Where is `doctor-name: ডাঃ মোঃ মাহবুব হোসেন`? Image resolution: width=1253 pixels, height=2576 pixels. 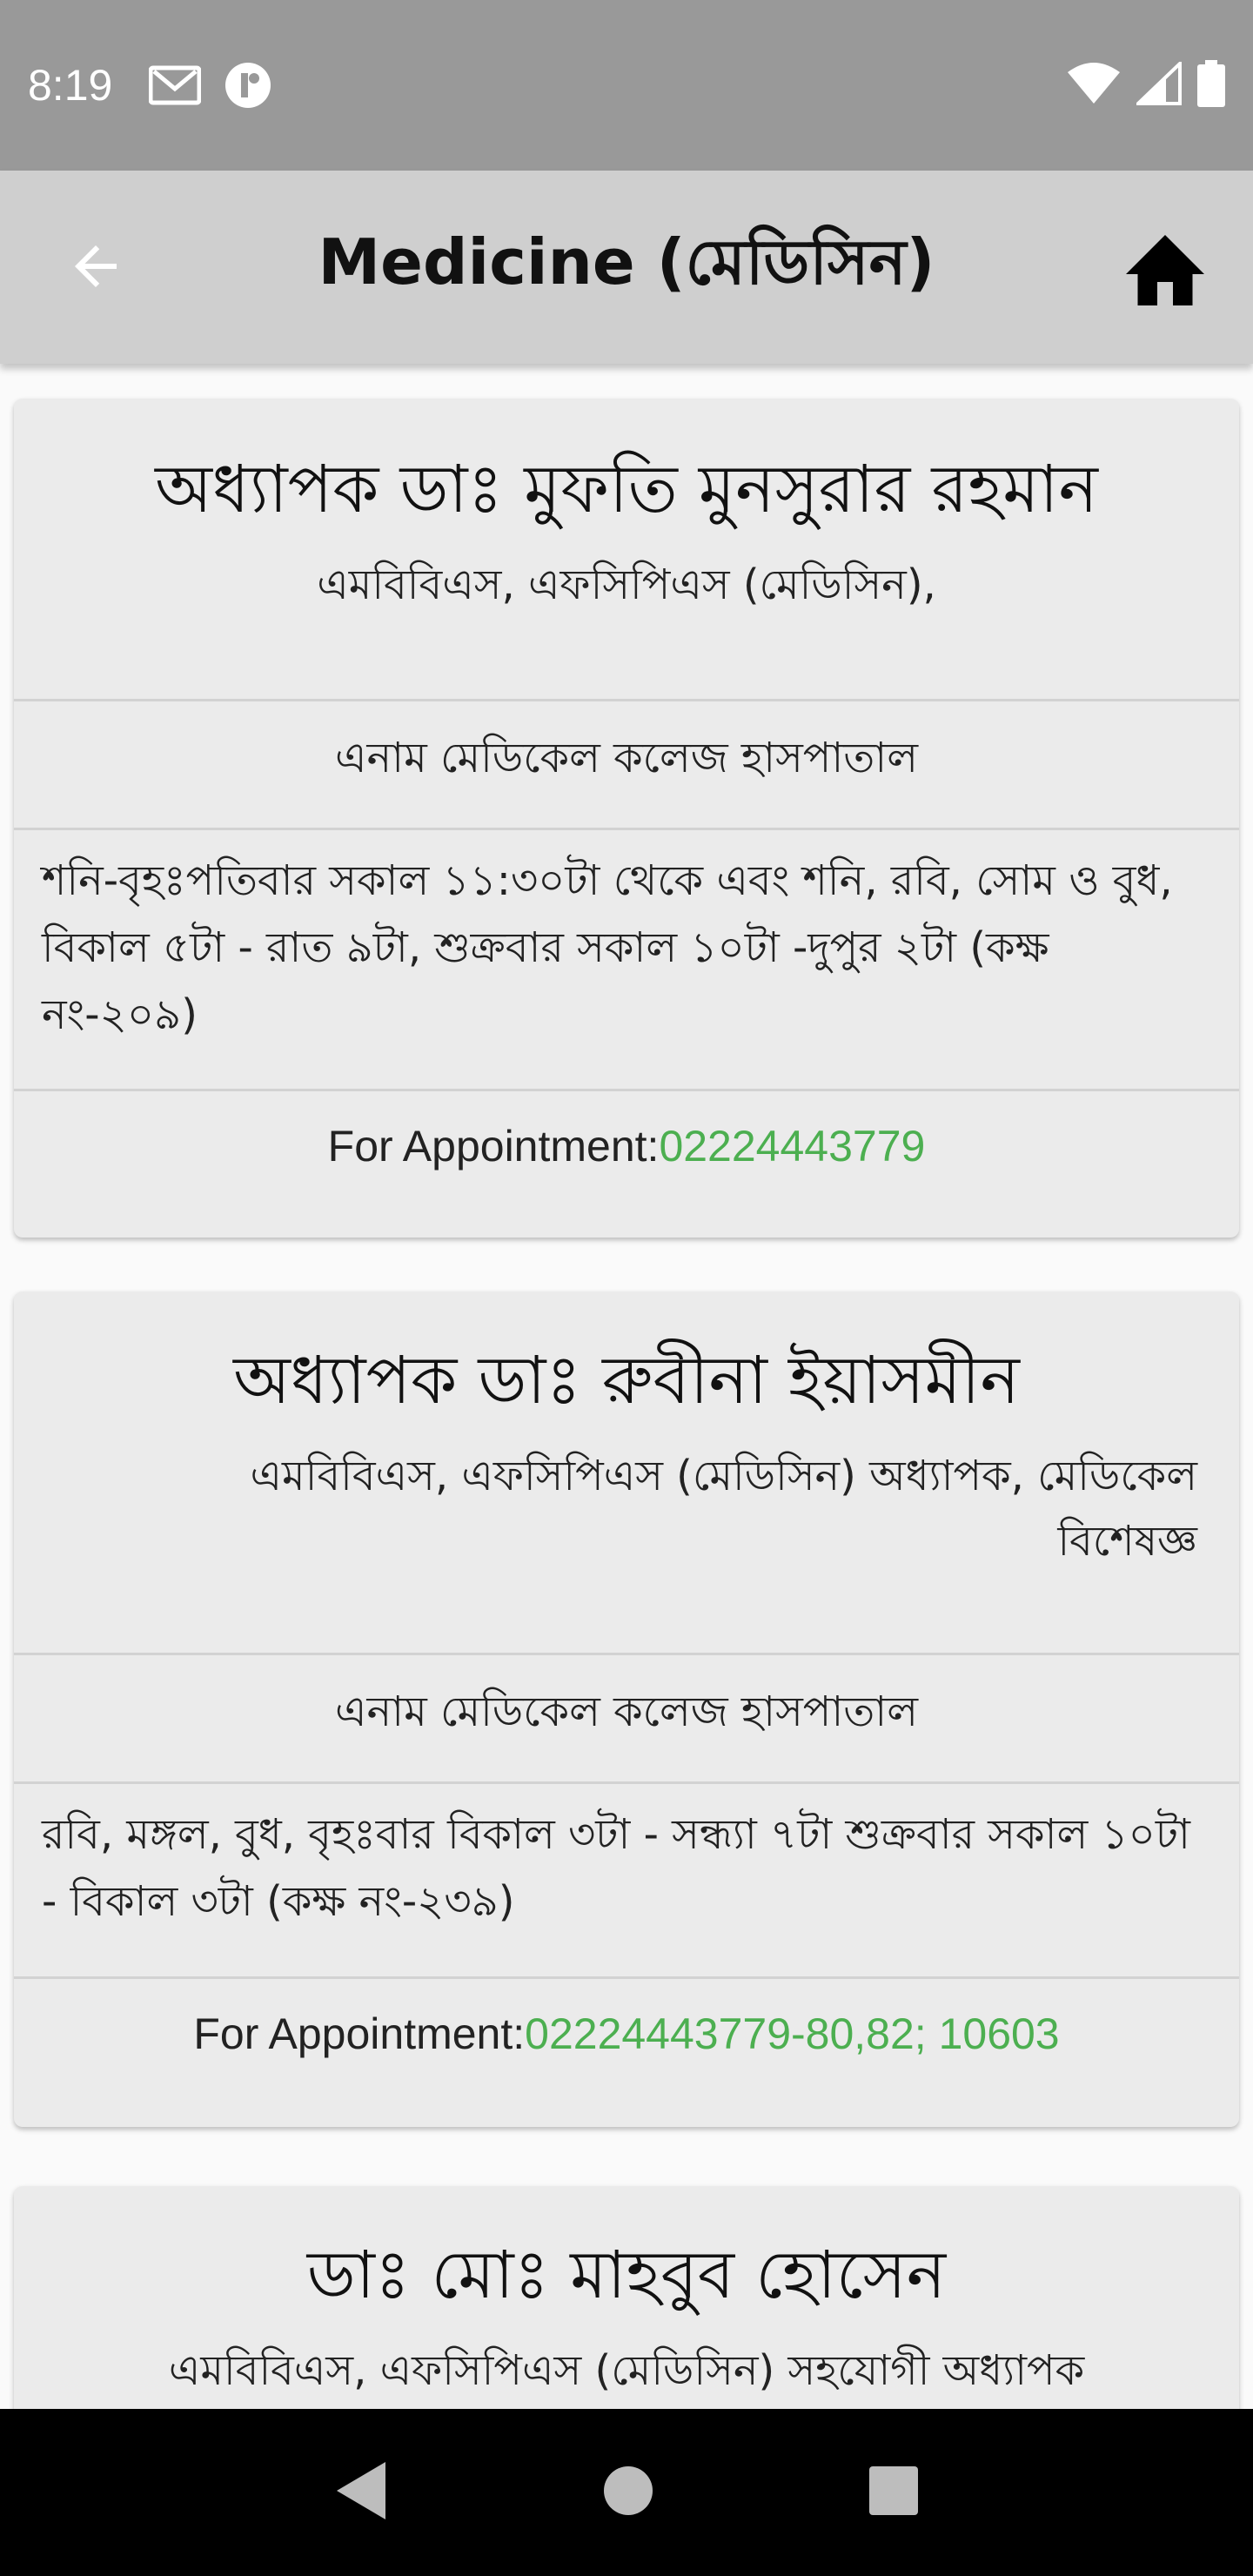
doctor-name: ডাঃ মোঃ মাহবুব হোসেন is located at coordinates (626, 2275).